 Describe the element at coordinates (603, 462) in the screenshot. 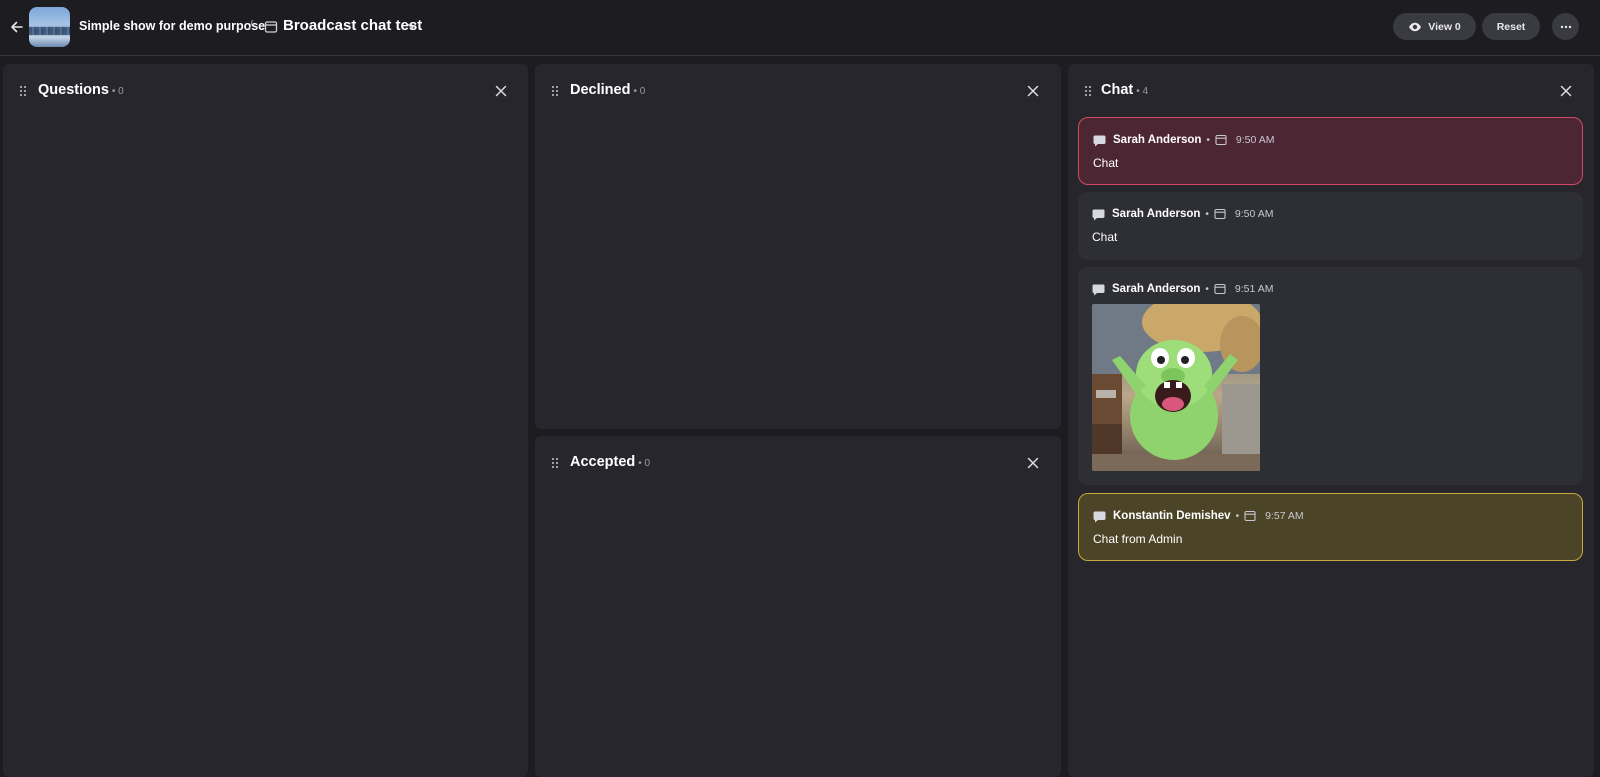

I see `accepted-title: Accepted` at that location.